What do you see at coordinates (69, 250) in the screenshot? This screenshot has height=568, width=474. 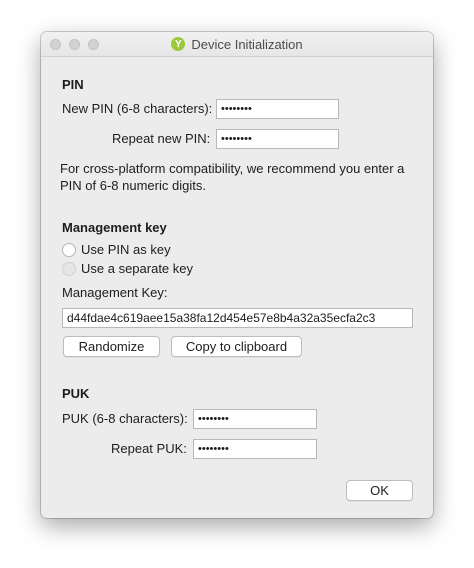 I see `use-pin-as-key-radio` at bounding box center [69, 250].